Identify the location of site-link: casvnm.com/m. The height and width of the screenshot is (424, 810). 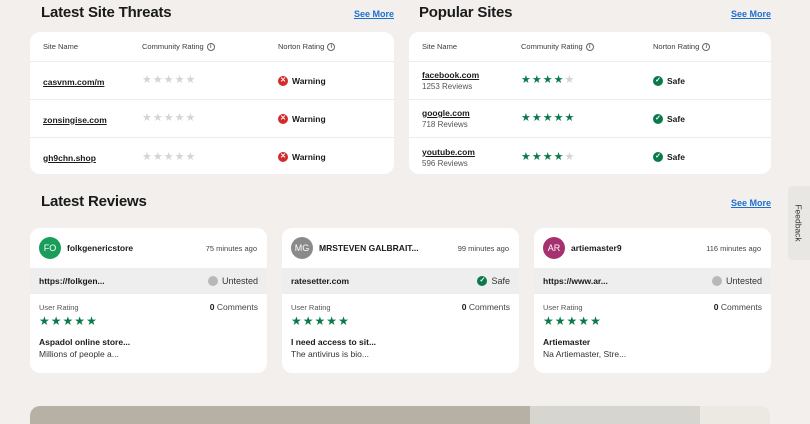
(73, 82).